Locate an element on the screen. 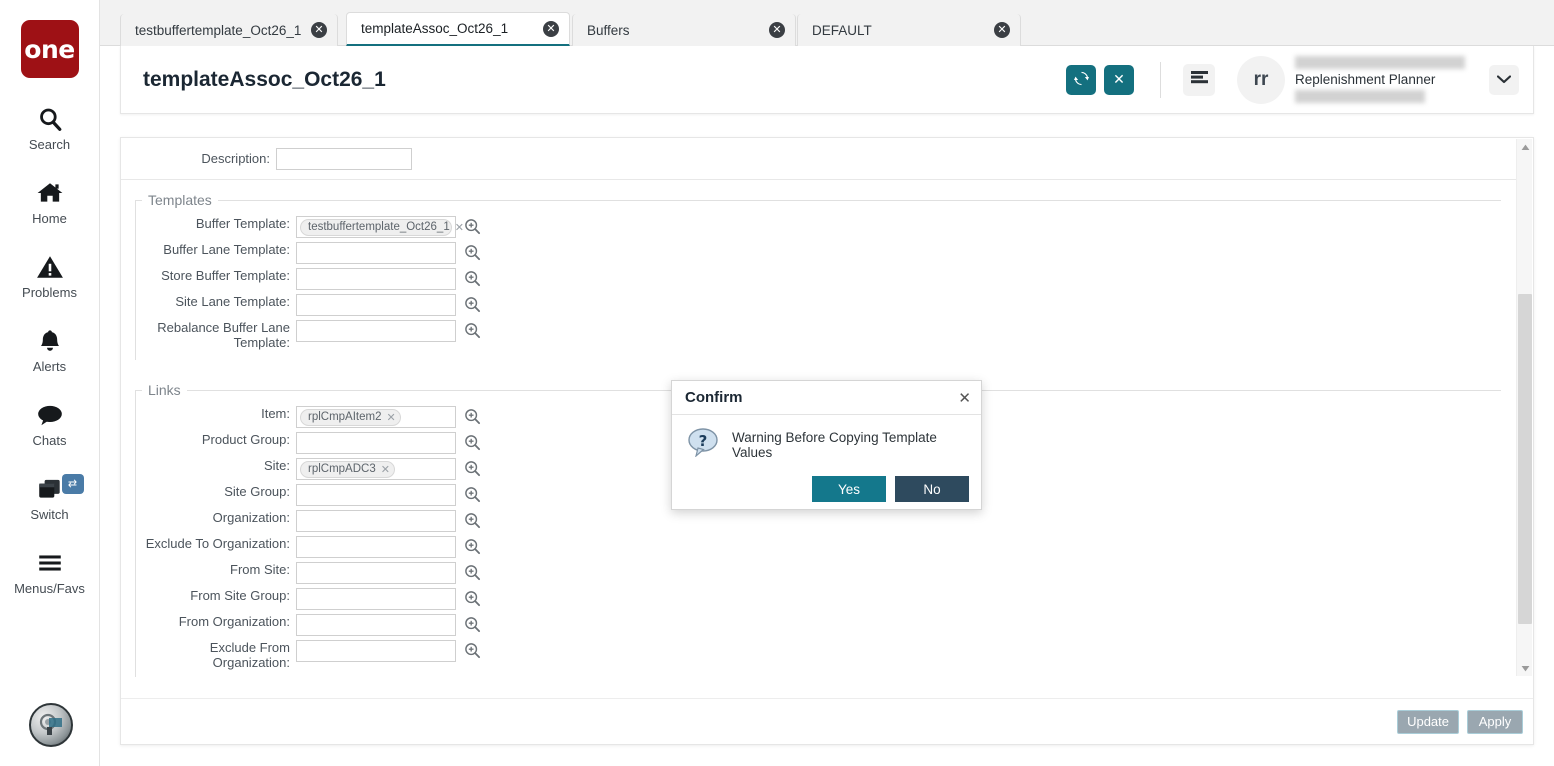 The width and height of the screenshot is (1554, 766). dialog-body: ? Warning Before Copying Template Values is located at coordinates (826, 438).